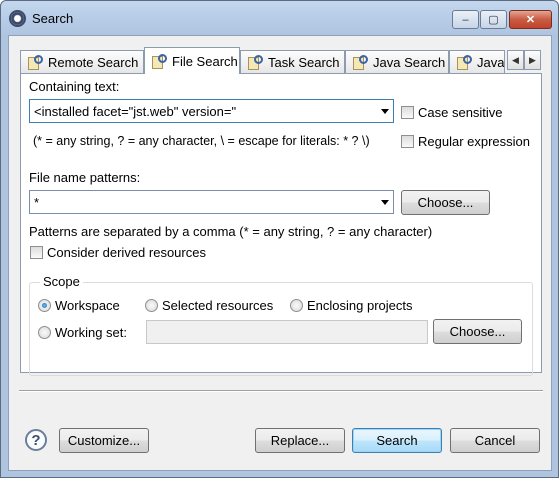 This screenshot has height=478, width=559. I want to click on scope-selected-resources-radio: Selected resources, so click(209, 305).